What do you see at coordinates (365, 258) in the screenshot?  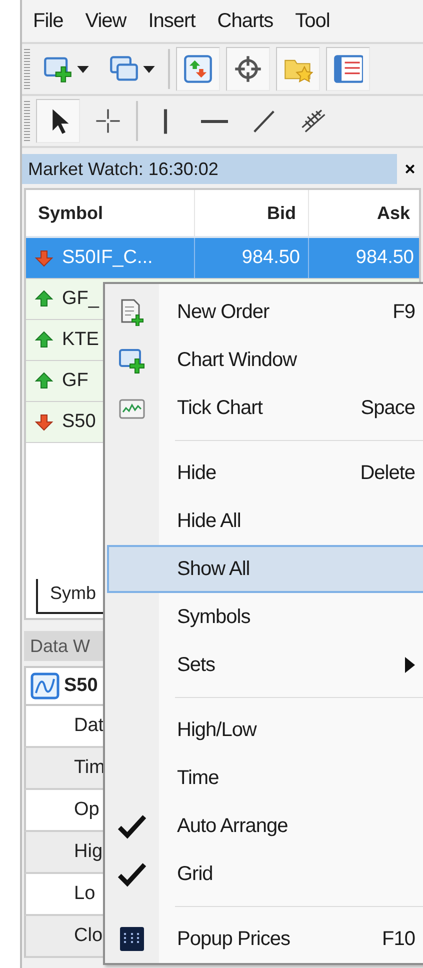 I see `ask-cell: 984.50` at bounding box center [365, 258].